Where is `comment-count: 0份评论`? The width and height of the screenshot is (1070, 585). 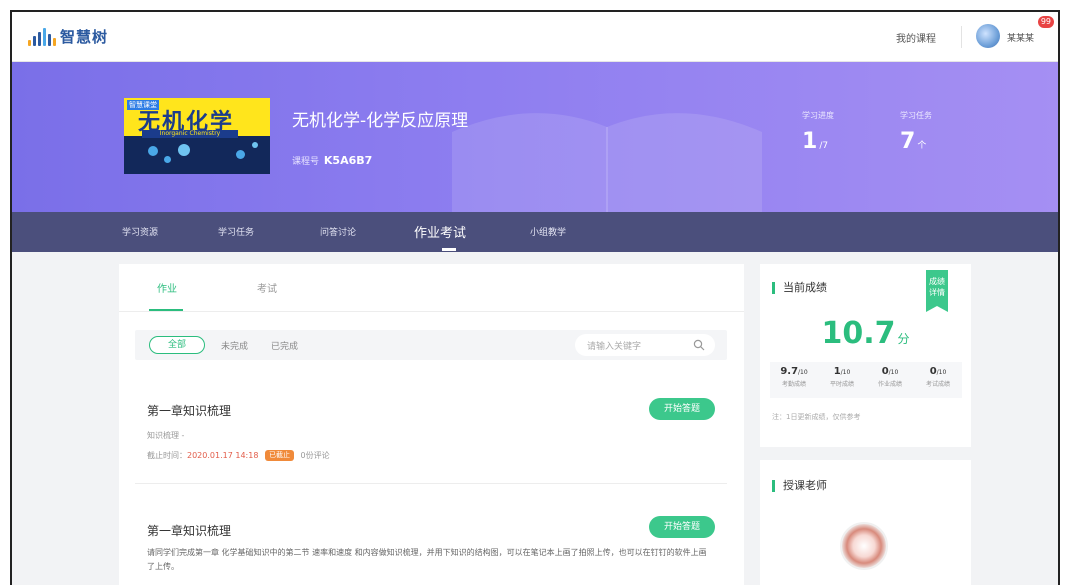 comment-count: 0份评论 is located at coordinates (315, 455).